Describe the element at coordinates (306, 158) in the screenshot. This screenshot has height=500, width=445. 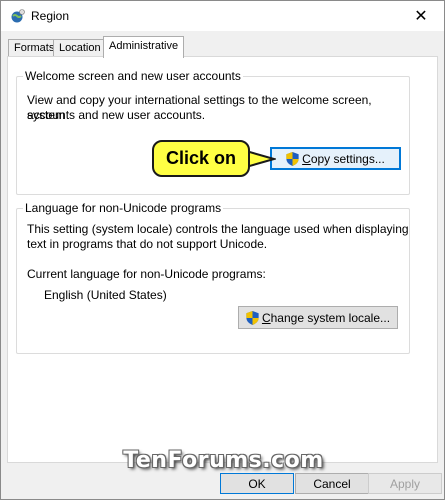
I see `copy-settings-access-key: C` at that location.